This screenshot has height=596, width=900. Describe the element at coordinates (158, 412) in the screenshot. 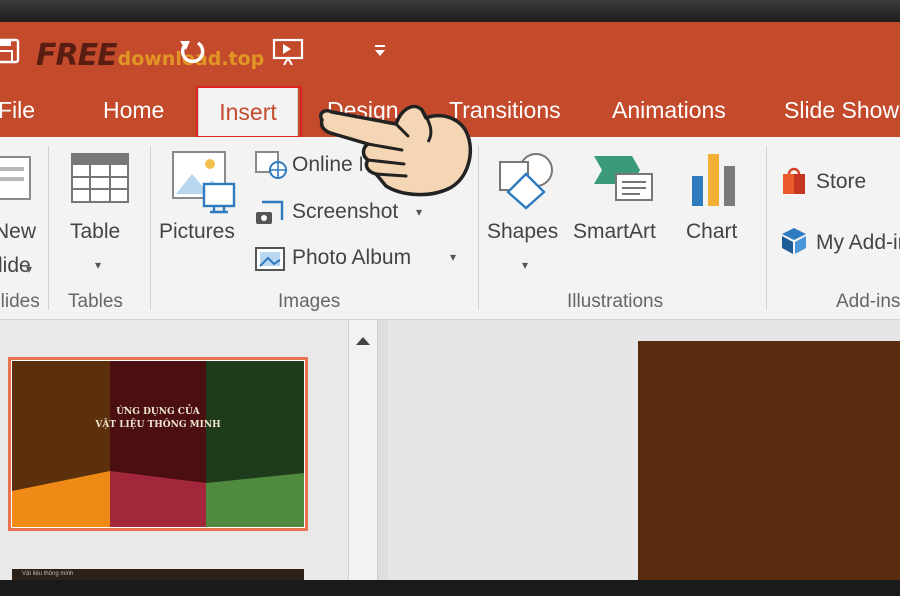

I see `slide-title-line1: ỨNG DỤNG CỦA` at that location.